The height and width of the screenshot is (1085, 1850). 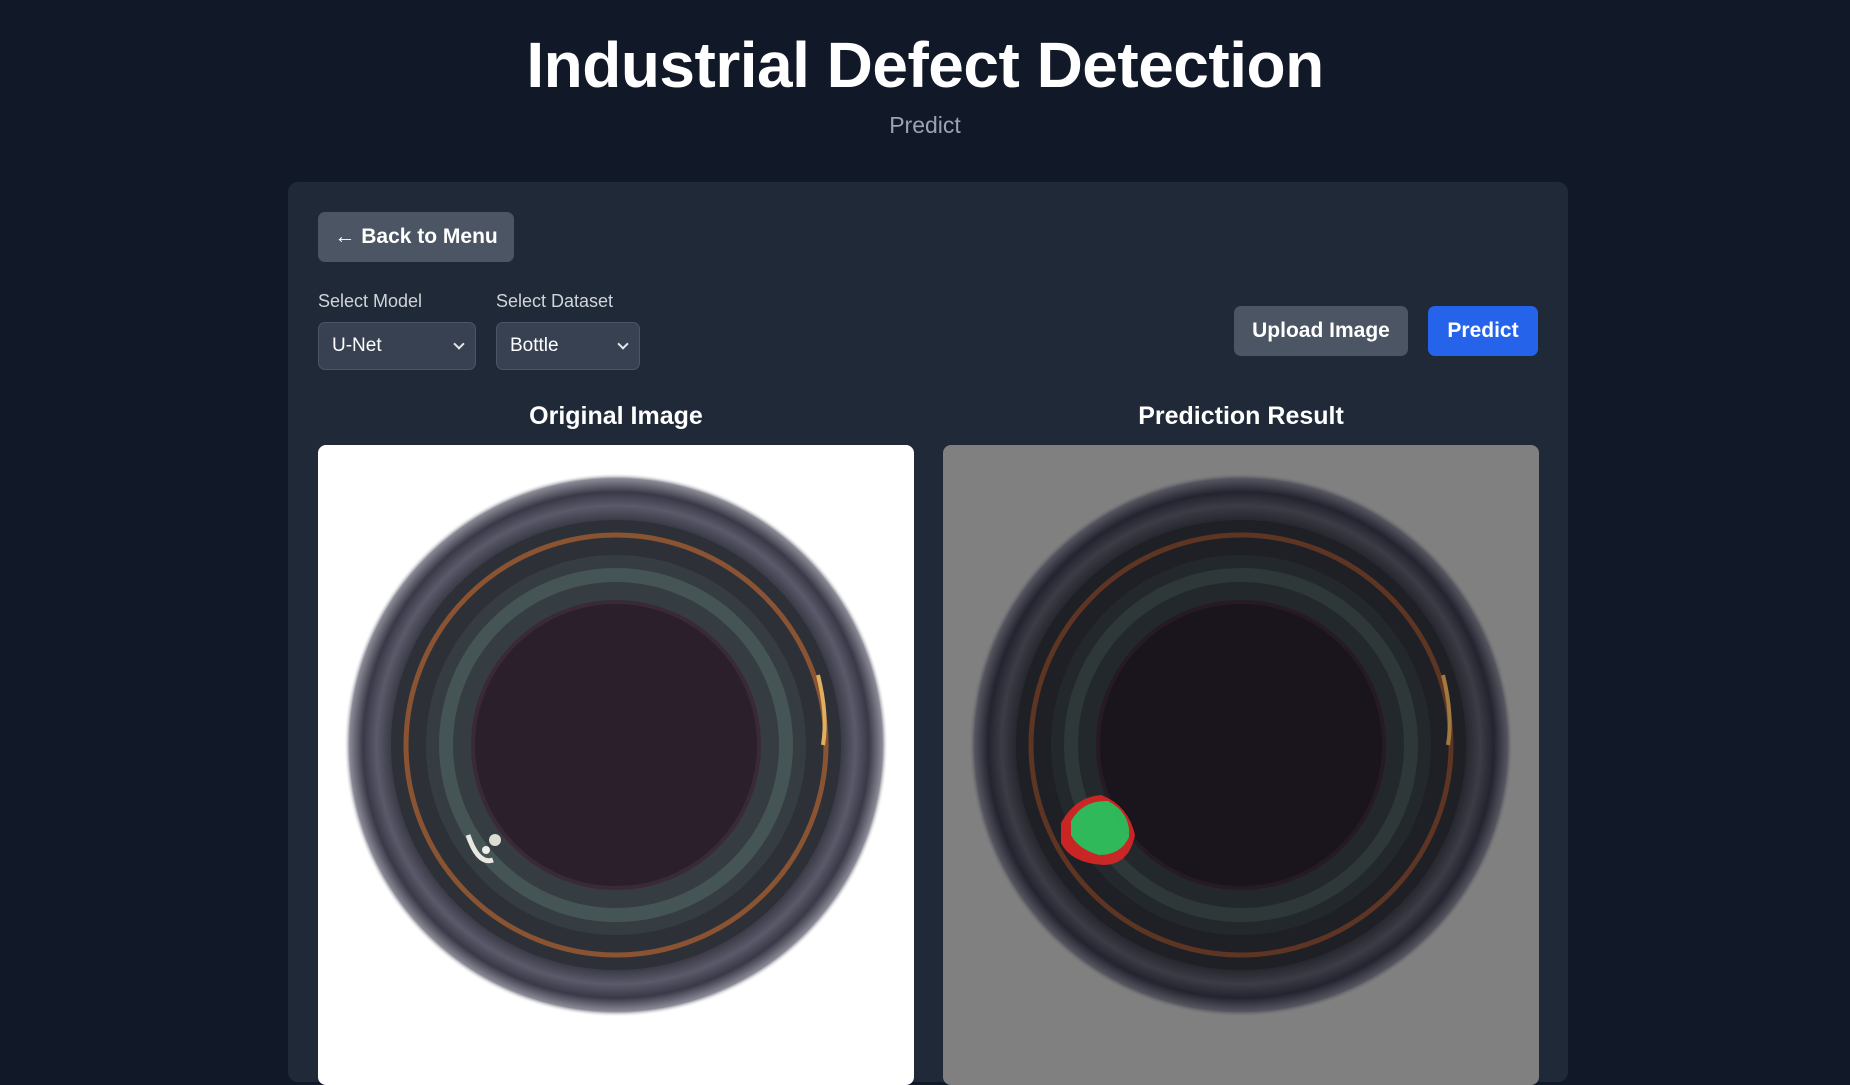 What do you see at coordinates (429, 236) in the screenshot?
I see `back-button-label: Back to Menu` at bounding box center [429, 236].